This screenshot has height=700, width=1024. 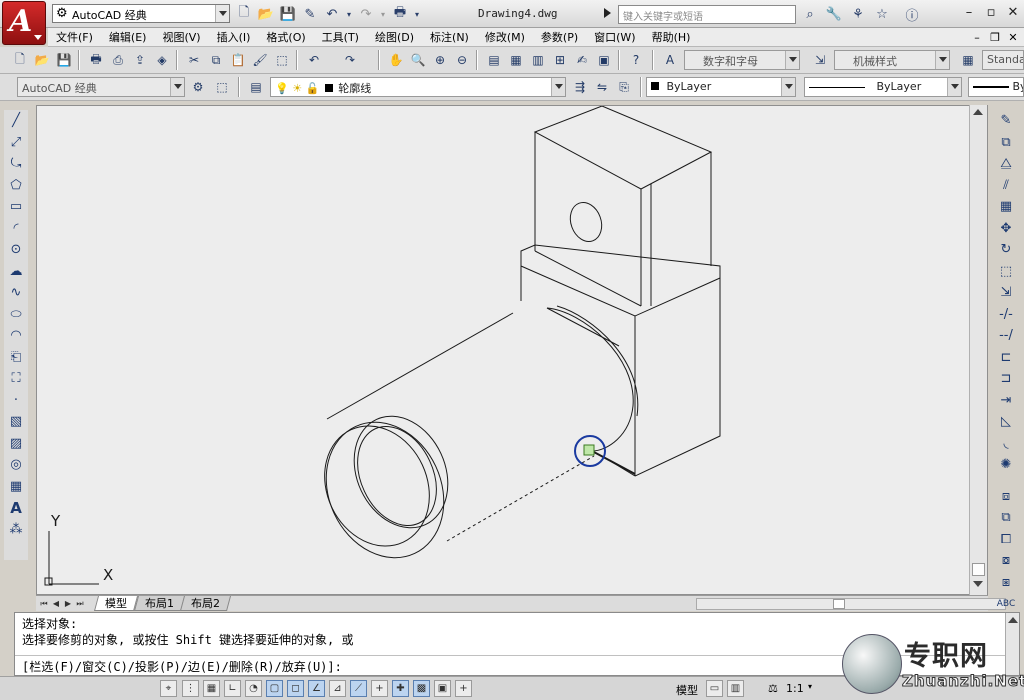 I want to click on scroll-up-icon, so click(x=1013, y=620).